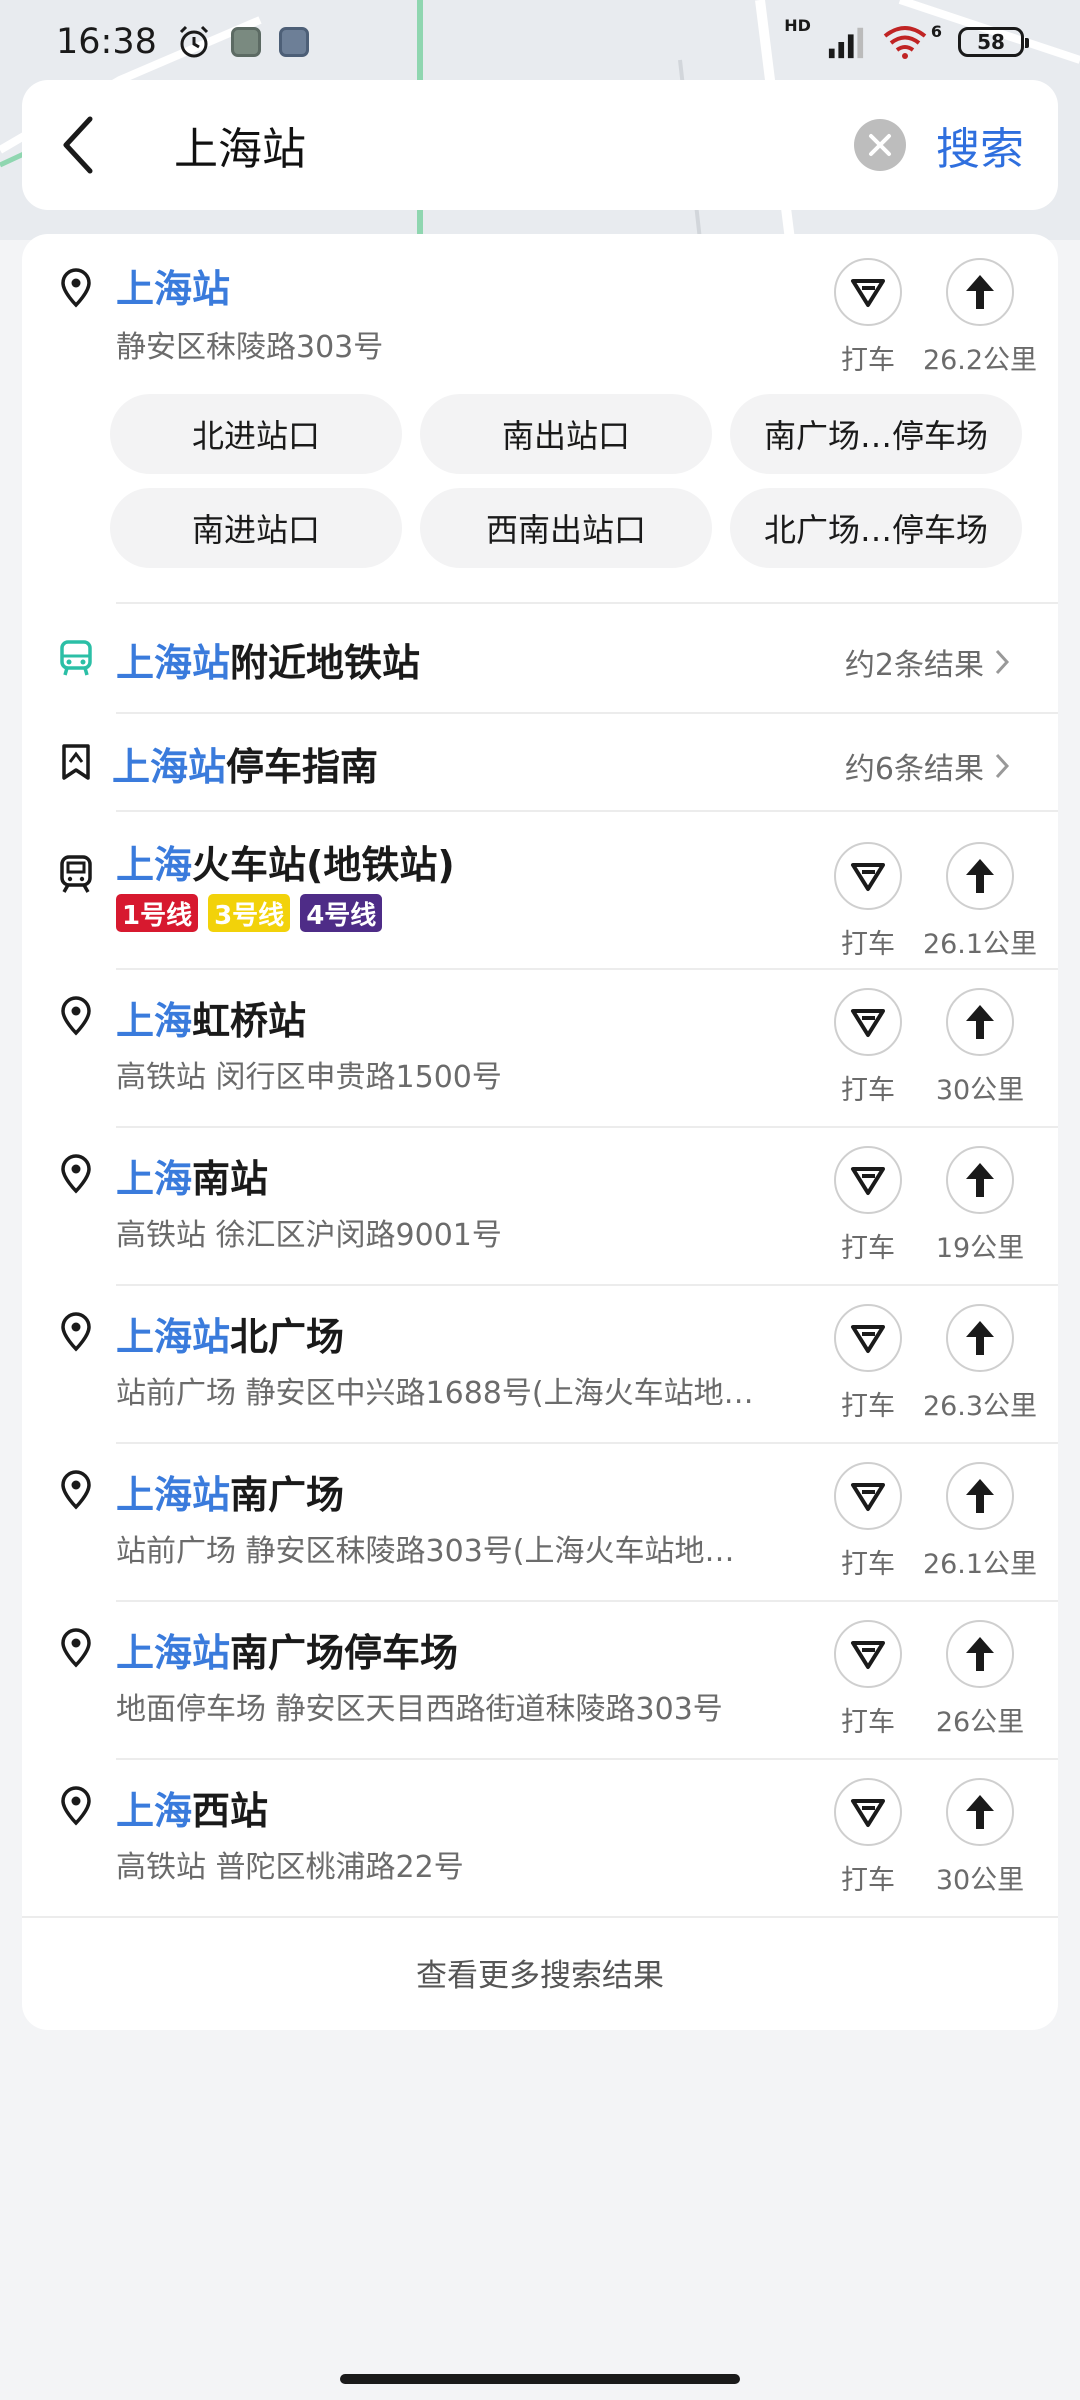 This screenshot has height=2400, width=1080. Describe the element at coordinates (927, 766) in the screenshot. I see `result-count: 约6条结果` at that location.